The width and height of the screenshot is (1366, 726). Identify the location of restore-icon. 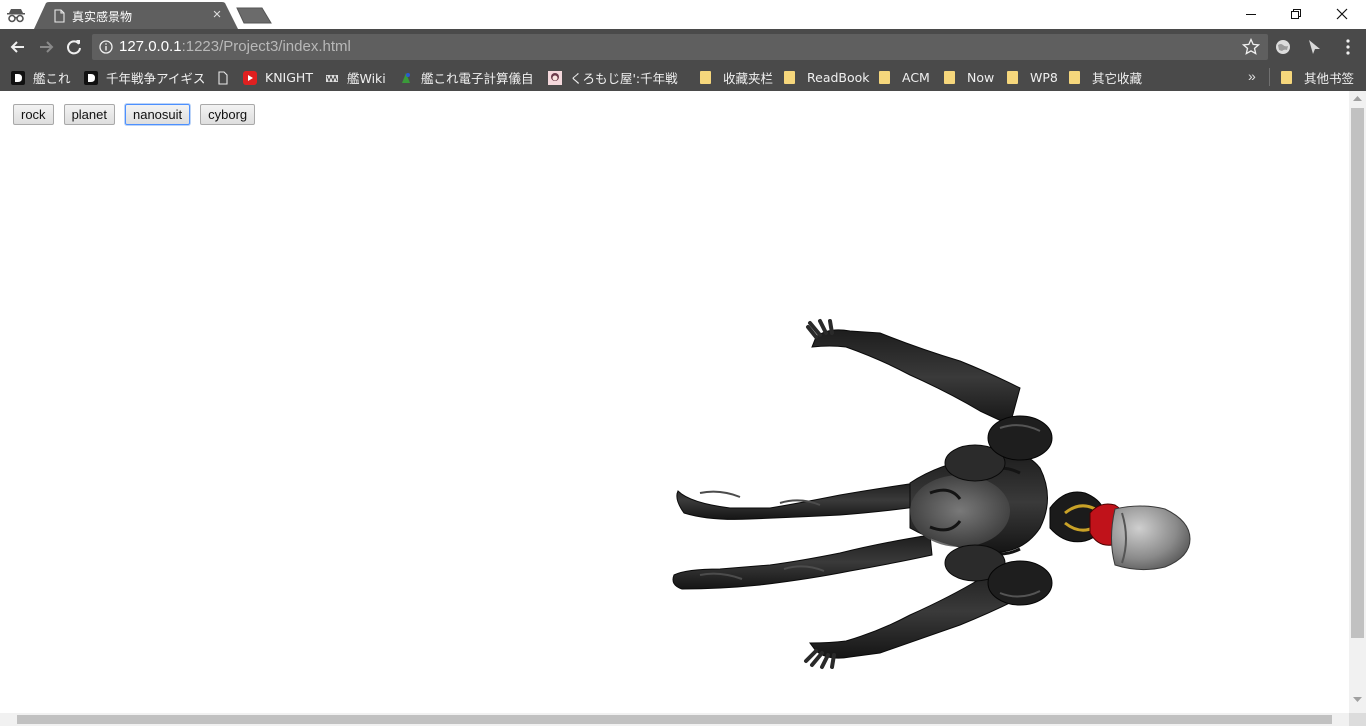
(1296, 14).